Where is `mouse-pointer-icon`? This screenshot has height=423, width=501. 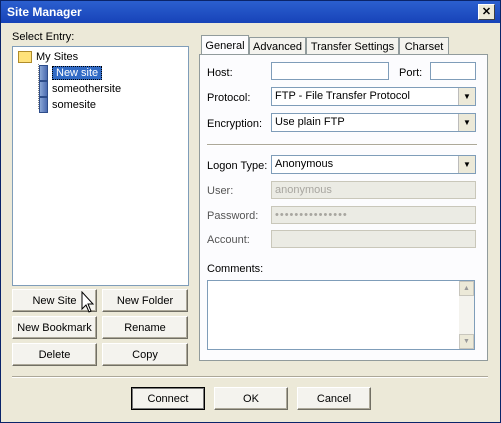 mouse-pointer-icon is located at coordinates (88, 302).